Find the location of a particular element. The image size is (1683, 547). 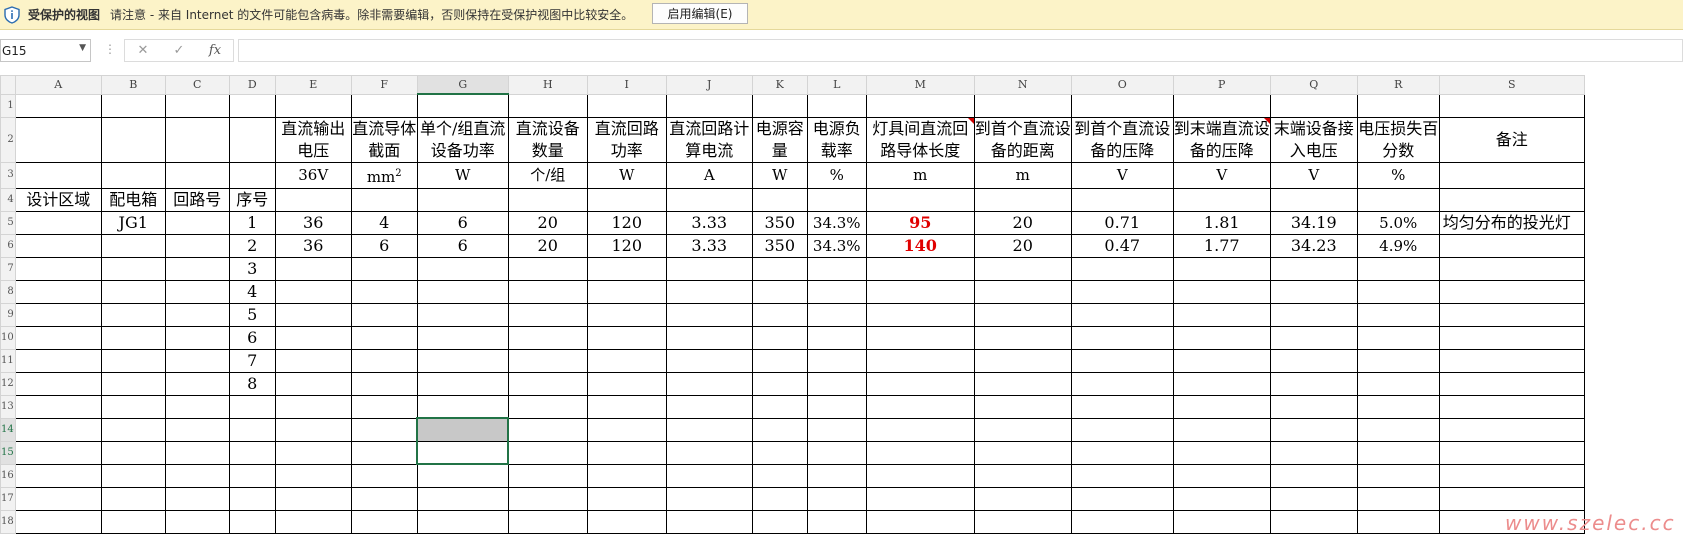

header-cell: 直流回路计算电流 is located at coordinates (709, 139).